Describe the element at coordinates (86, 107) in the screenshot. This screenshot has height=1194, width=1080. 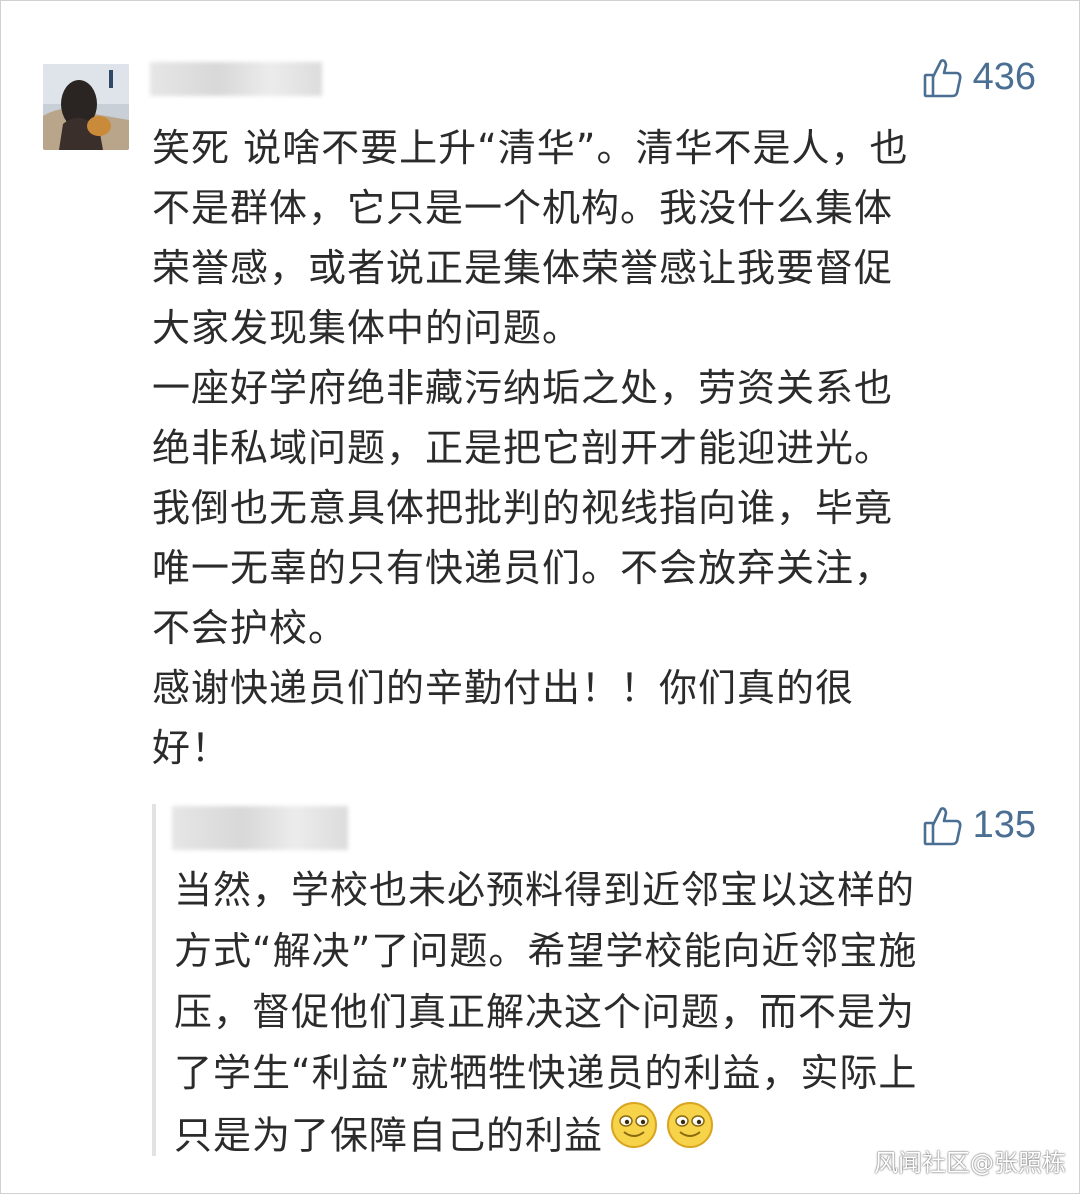
I see `avatar` at that location.